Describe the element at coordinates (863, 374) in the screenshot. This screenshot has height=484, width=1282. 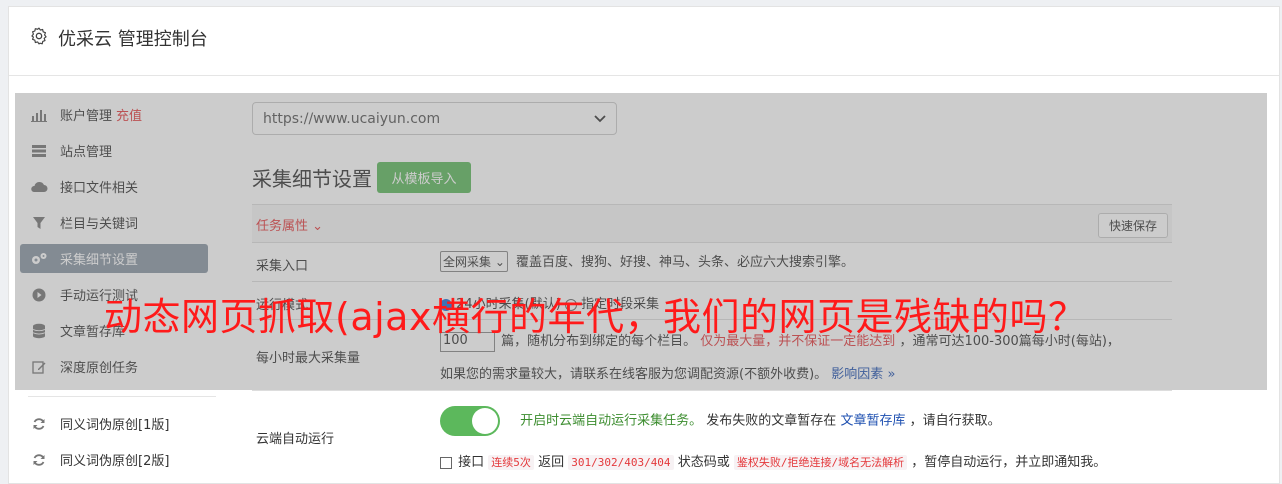
I see `impact-factors-link: 影响因素 »` at that location.